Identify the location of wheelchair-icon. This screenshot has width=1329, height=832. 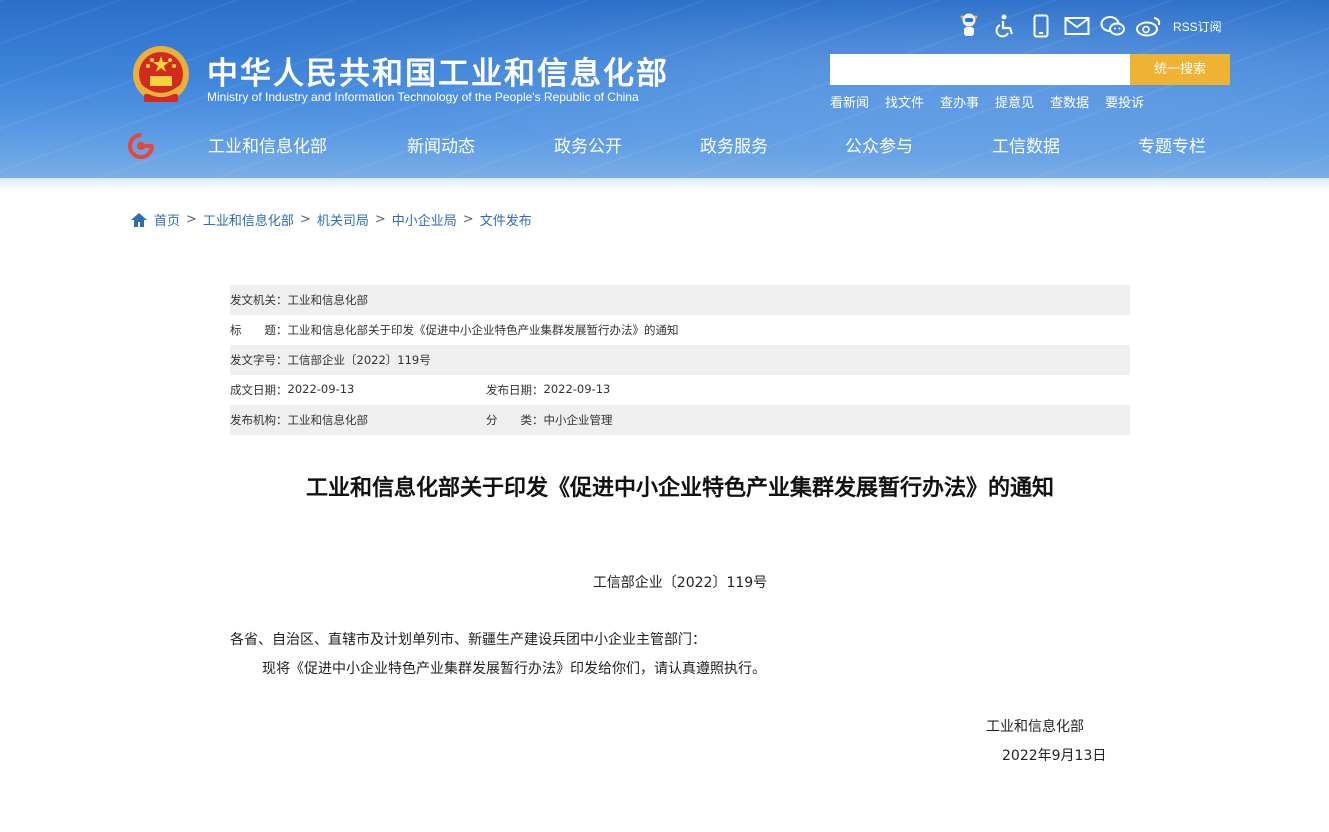
(1005, 26).